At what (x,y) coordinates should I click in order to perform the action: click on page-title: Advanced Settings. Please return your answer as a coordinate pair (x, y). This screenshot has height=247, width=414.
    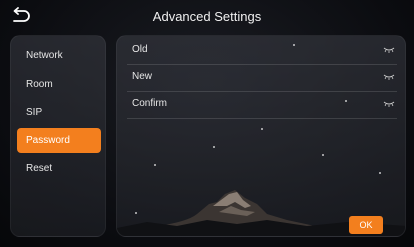
    Looking at the image, I should click on (207, 16).